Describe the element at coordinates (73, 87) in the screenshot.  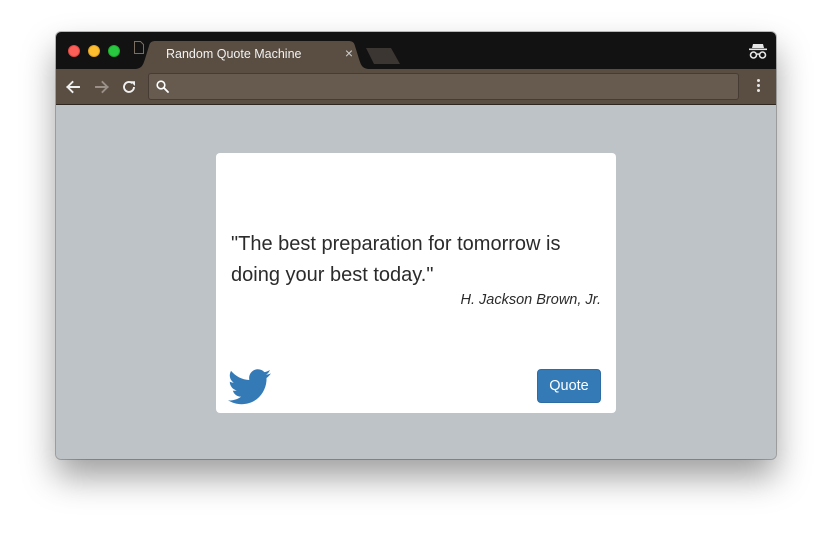
I see `back-arrow-icon` at that location.